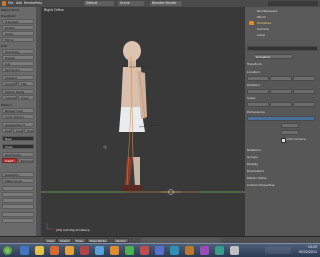  Describe the element at coordinates (267, 11) in the screenshot. I see `outliner-item-renderlayers: RenderLayers` at that location.